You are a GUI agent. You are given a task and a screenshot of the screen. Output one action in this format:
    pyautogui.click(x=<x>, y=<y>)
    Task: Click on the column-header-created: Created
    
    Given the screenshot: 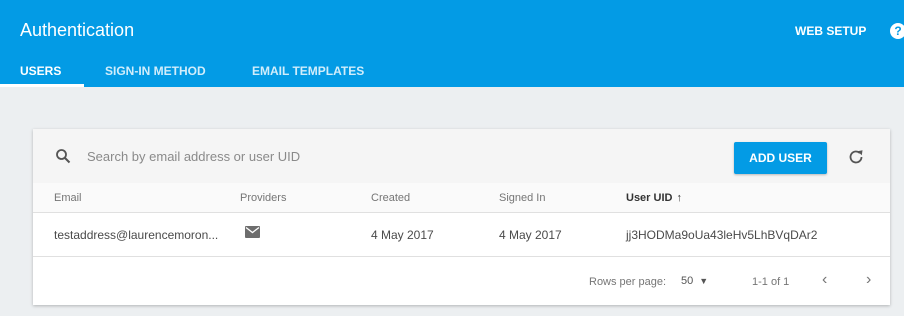 What is the action you would take?
    pyautogui.click(x=390, y=198)
    